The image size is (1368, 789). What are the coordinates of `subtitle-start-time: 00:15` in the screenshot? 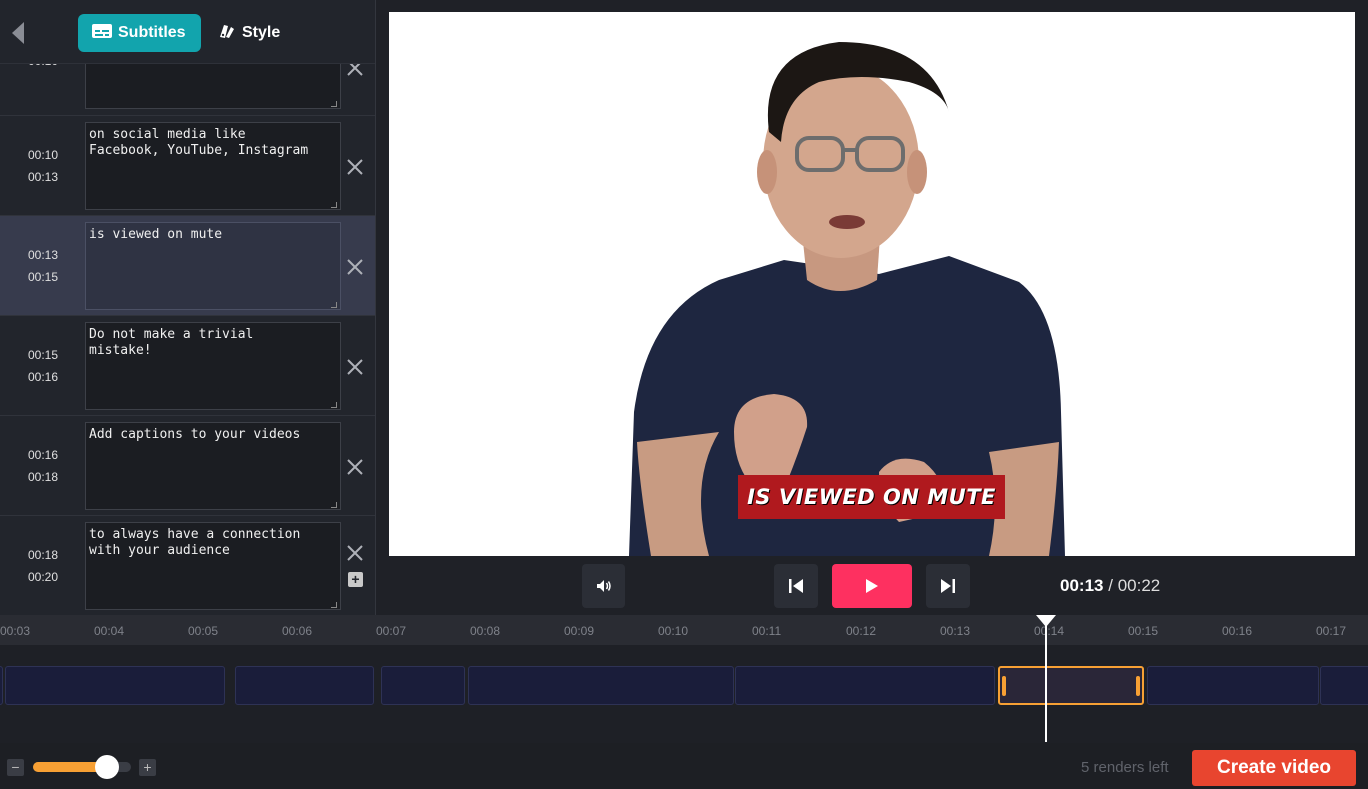 It's located at (43, 355).